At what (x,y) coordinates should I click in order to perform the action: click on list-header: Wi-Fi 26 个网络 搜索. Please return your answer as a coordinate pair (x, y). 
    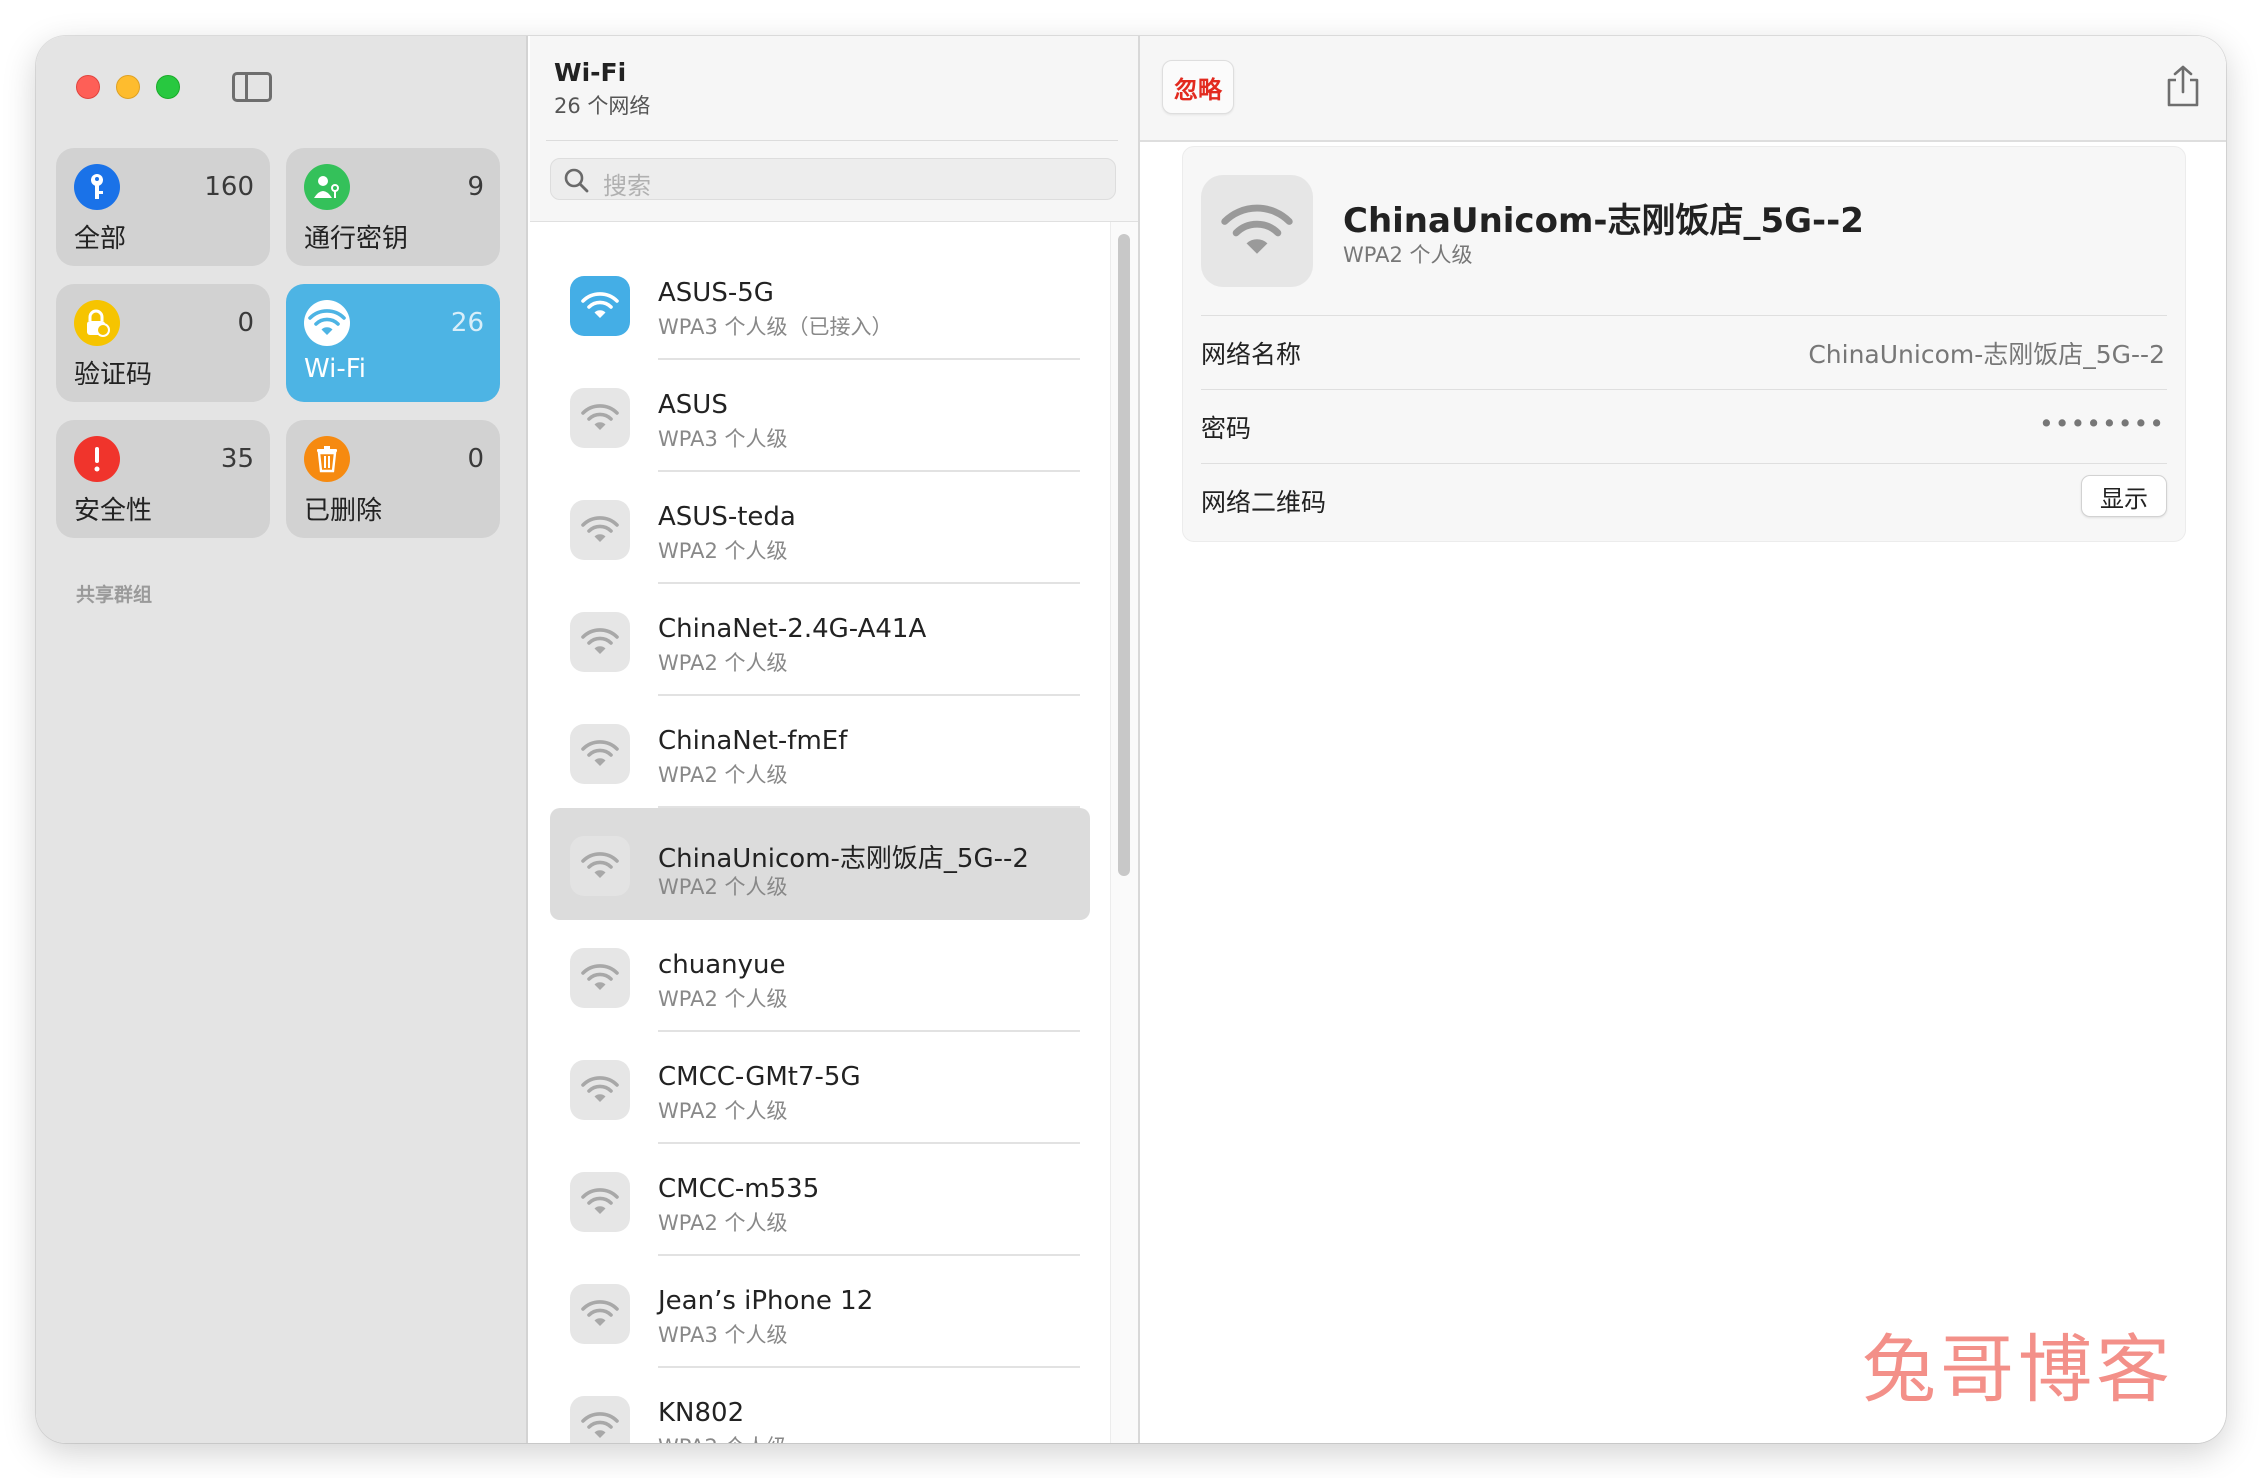
    Looking at the image, I should click on (834, 129).